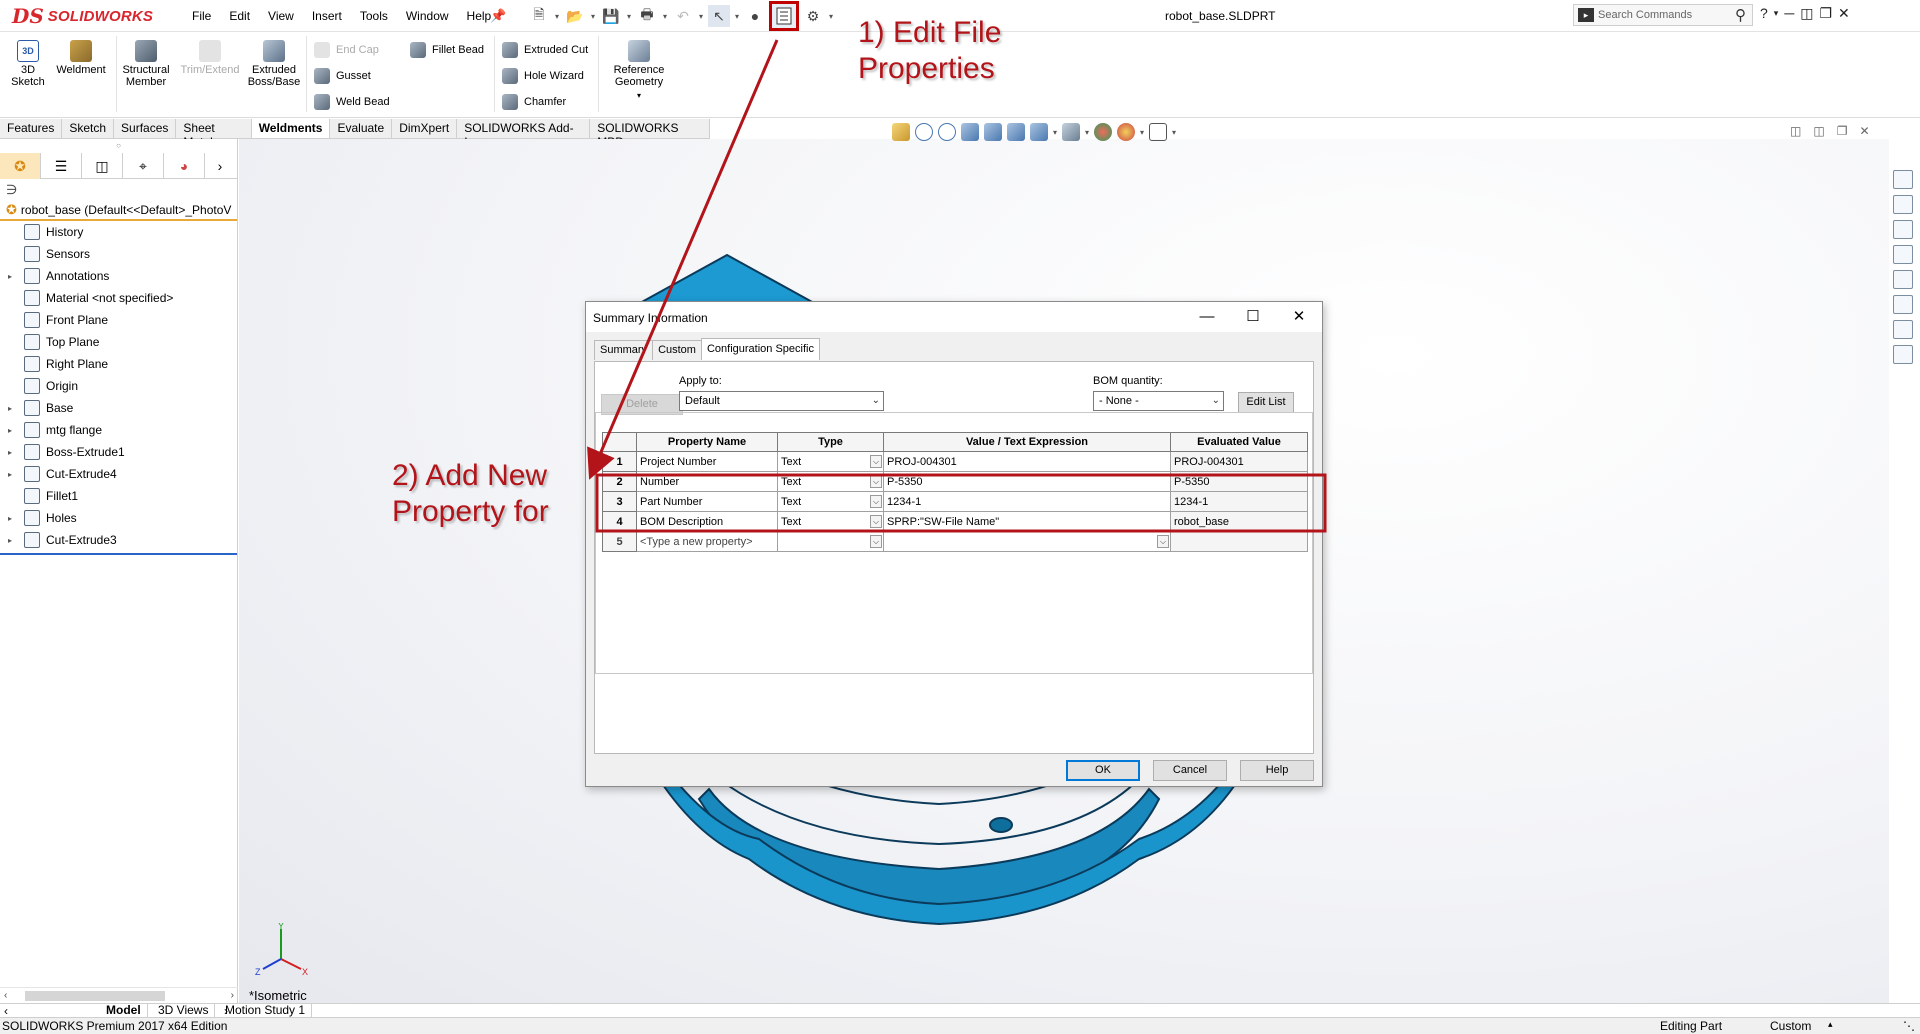  What do you see at coordinates (1764, 13) in the screenshot?
I see `help-icon: ?` at bounding box center [1764, 13].